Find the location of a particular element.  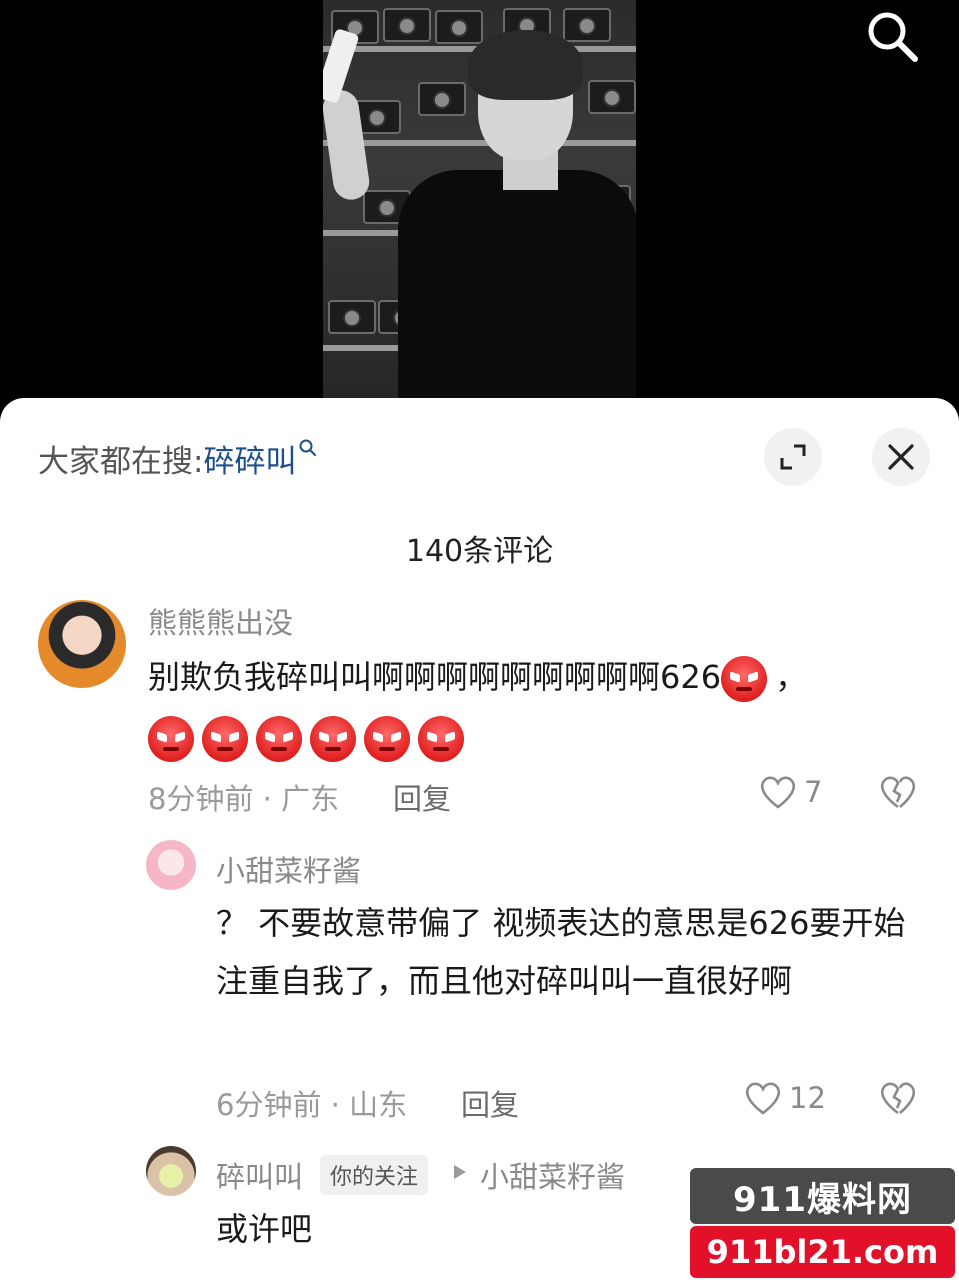

like-button: 12 is located at coordinates (784, 1098).